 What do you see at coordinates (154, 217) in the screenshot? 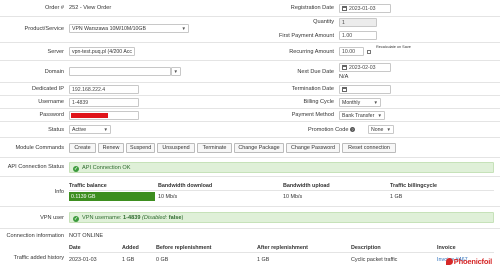
I see `vpn-disabled-prefix: (Disabled:` at bounding box center [154, 217].